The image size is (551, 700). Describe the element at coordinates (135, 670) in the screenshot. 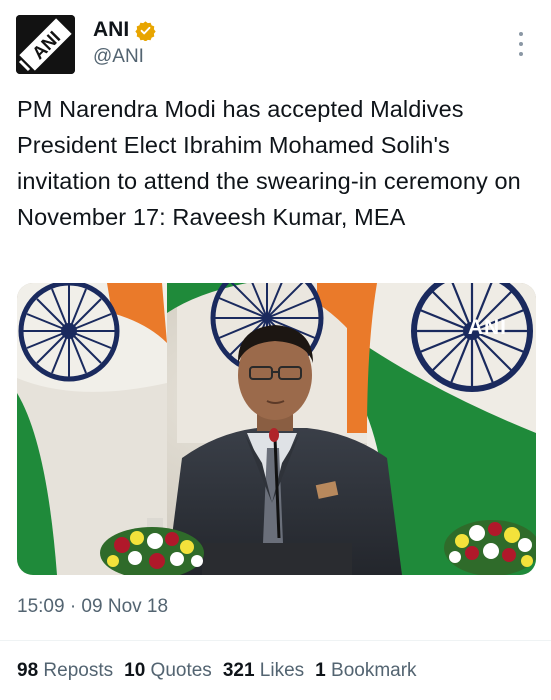

I see `quotes-count: 10` at that location.